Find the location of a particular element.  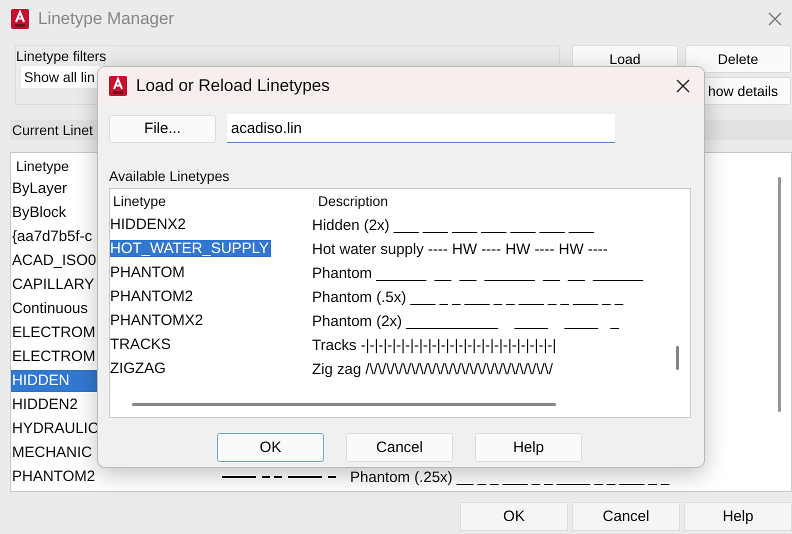

file-name-field: acadiso.lin is located at coordinates (421, 128).